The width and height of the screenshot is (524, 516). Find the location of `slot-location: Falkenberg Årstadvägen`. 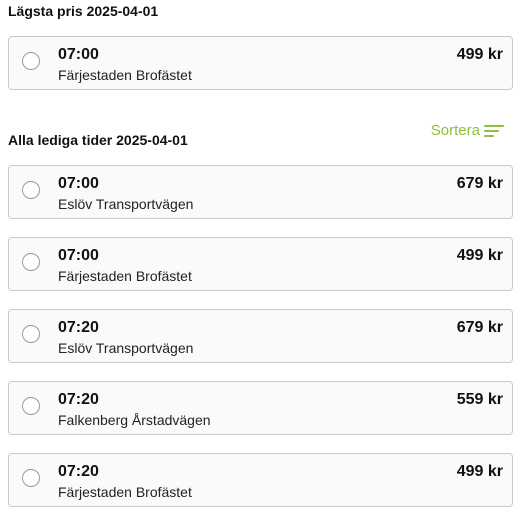

slot-location: Falkenberg Årstadvägen is located at coordinates (134, 420).